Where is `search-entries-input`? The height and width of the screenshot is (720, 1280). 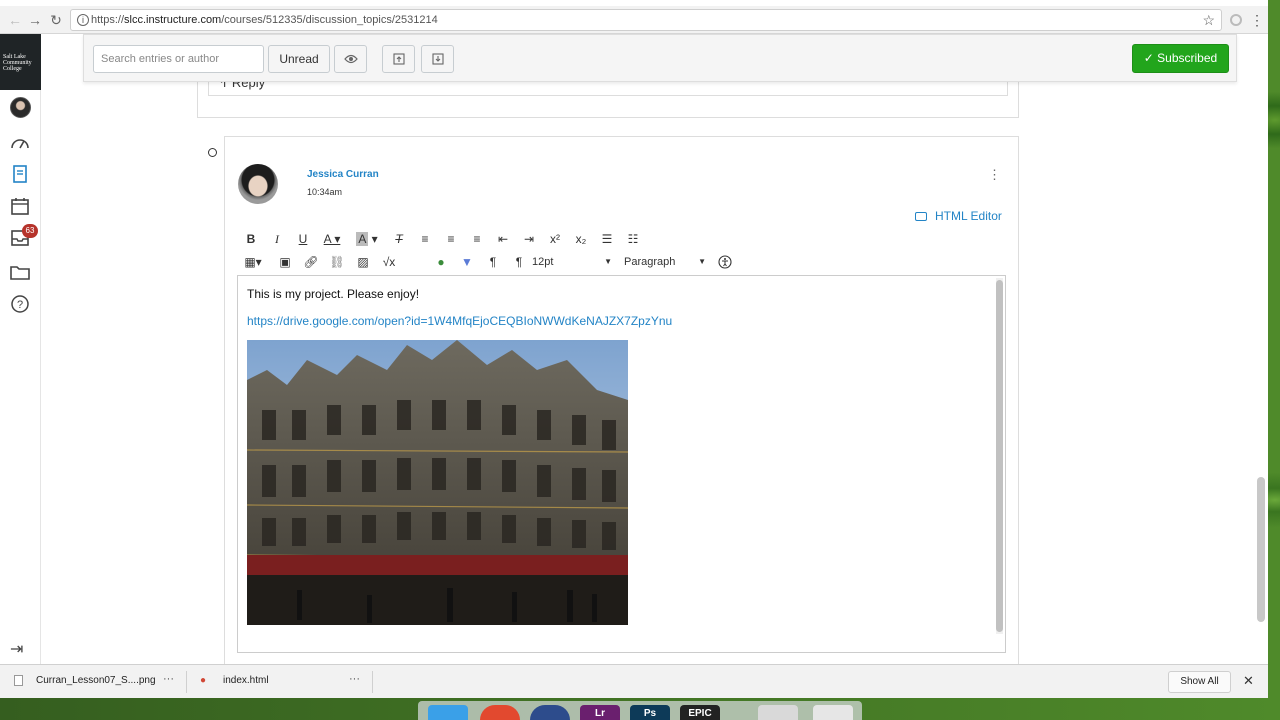 search-entries-input is located at coordinates (178, 59).